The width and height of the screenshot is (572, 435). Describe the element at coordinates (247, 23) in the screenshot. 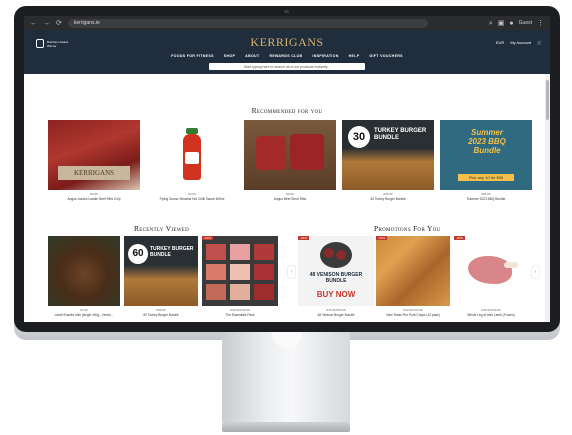

I see `address-bar: kerrigans.ie` at that location.